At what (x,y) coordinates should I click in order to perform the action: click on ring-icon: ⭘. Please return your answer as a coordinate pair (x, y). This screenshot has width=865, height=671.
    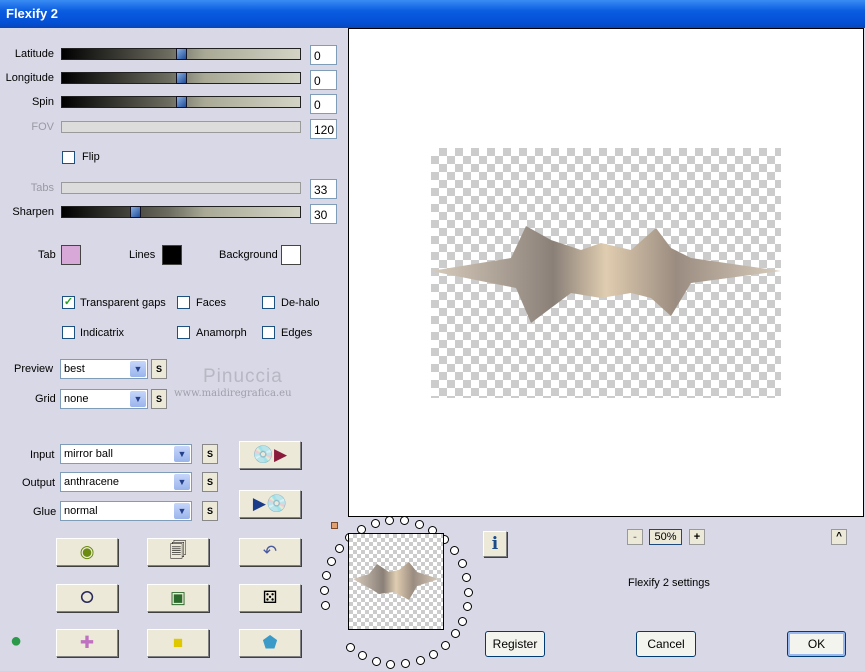
    Looking at the image, I should click on (87, 597).